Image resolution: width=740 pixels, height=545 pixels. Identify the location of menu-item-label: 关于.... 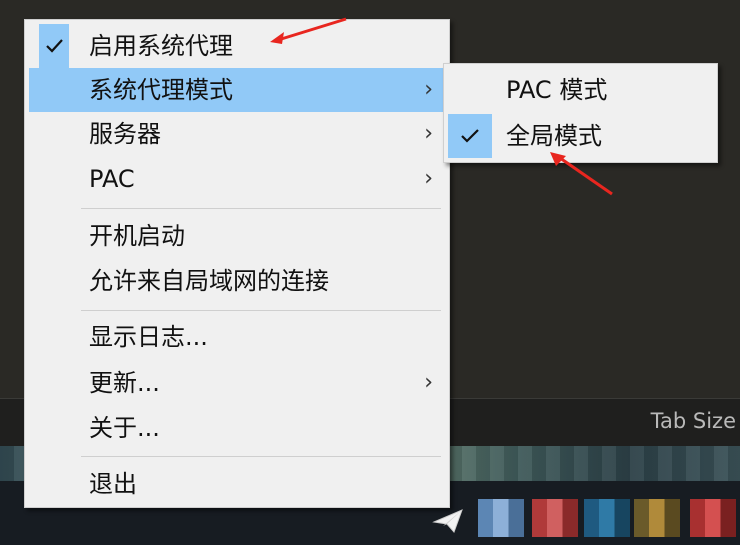
(124, 428).